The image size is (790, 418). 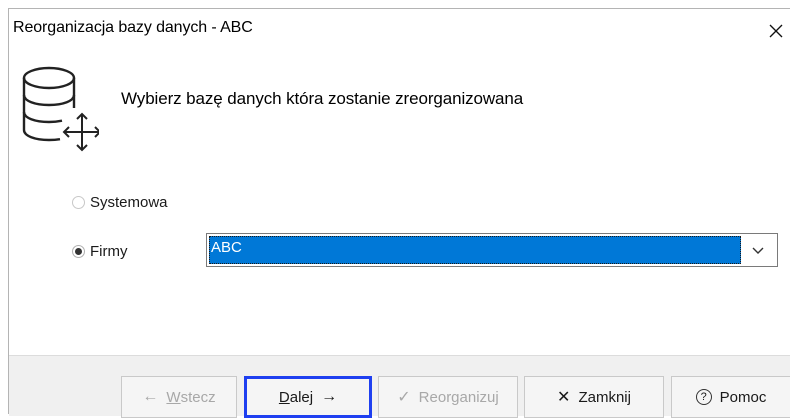 I want to click on close-window-button, so click(x=773, y=31).